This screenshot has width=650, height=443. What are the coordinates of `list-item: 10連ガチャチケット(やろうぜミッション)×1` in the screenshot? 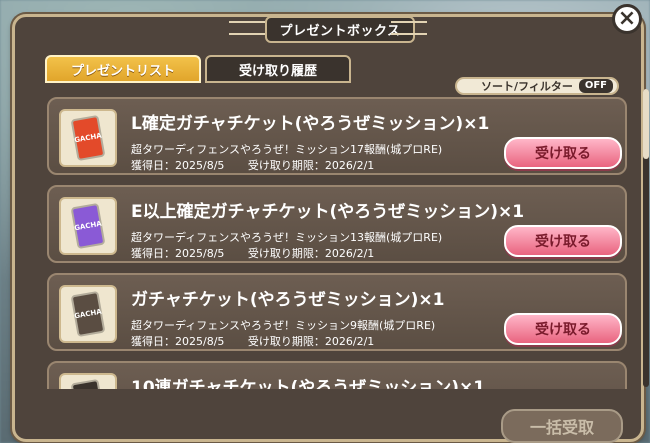 It's located at (337, 375).